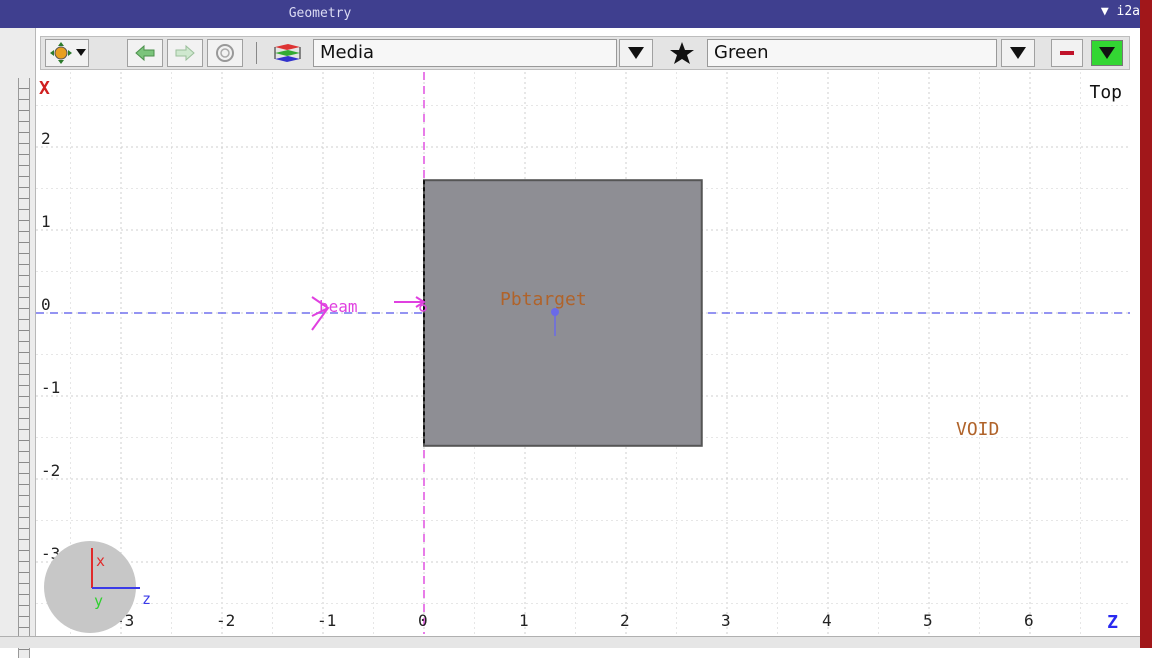 This screenshot has height=658, width=1152. Describe the element at coordinates (46, 138) in the screenshot. I see `vertical-tick-label: 2` at that location.